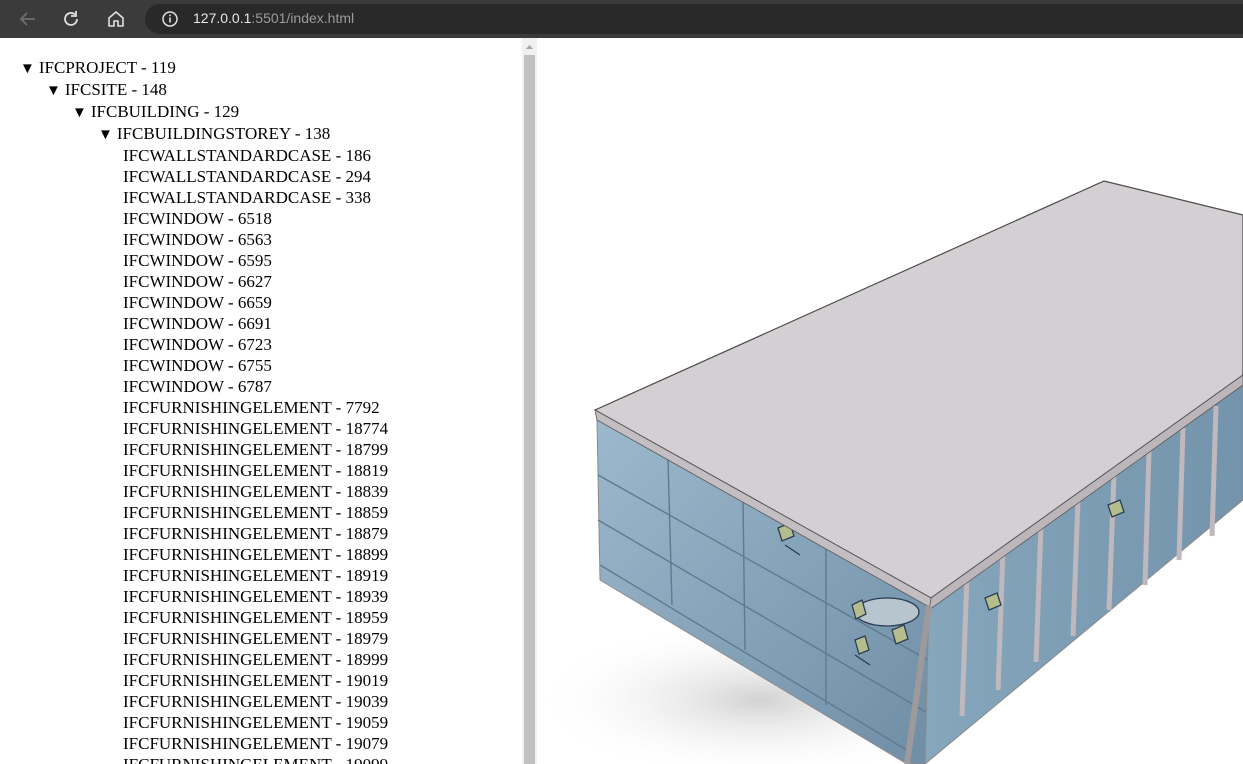 This screenshot has height=764, width=1243. I want to click on address-path: :5501/index.html, so click(303, 18).